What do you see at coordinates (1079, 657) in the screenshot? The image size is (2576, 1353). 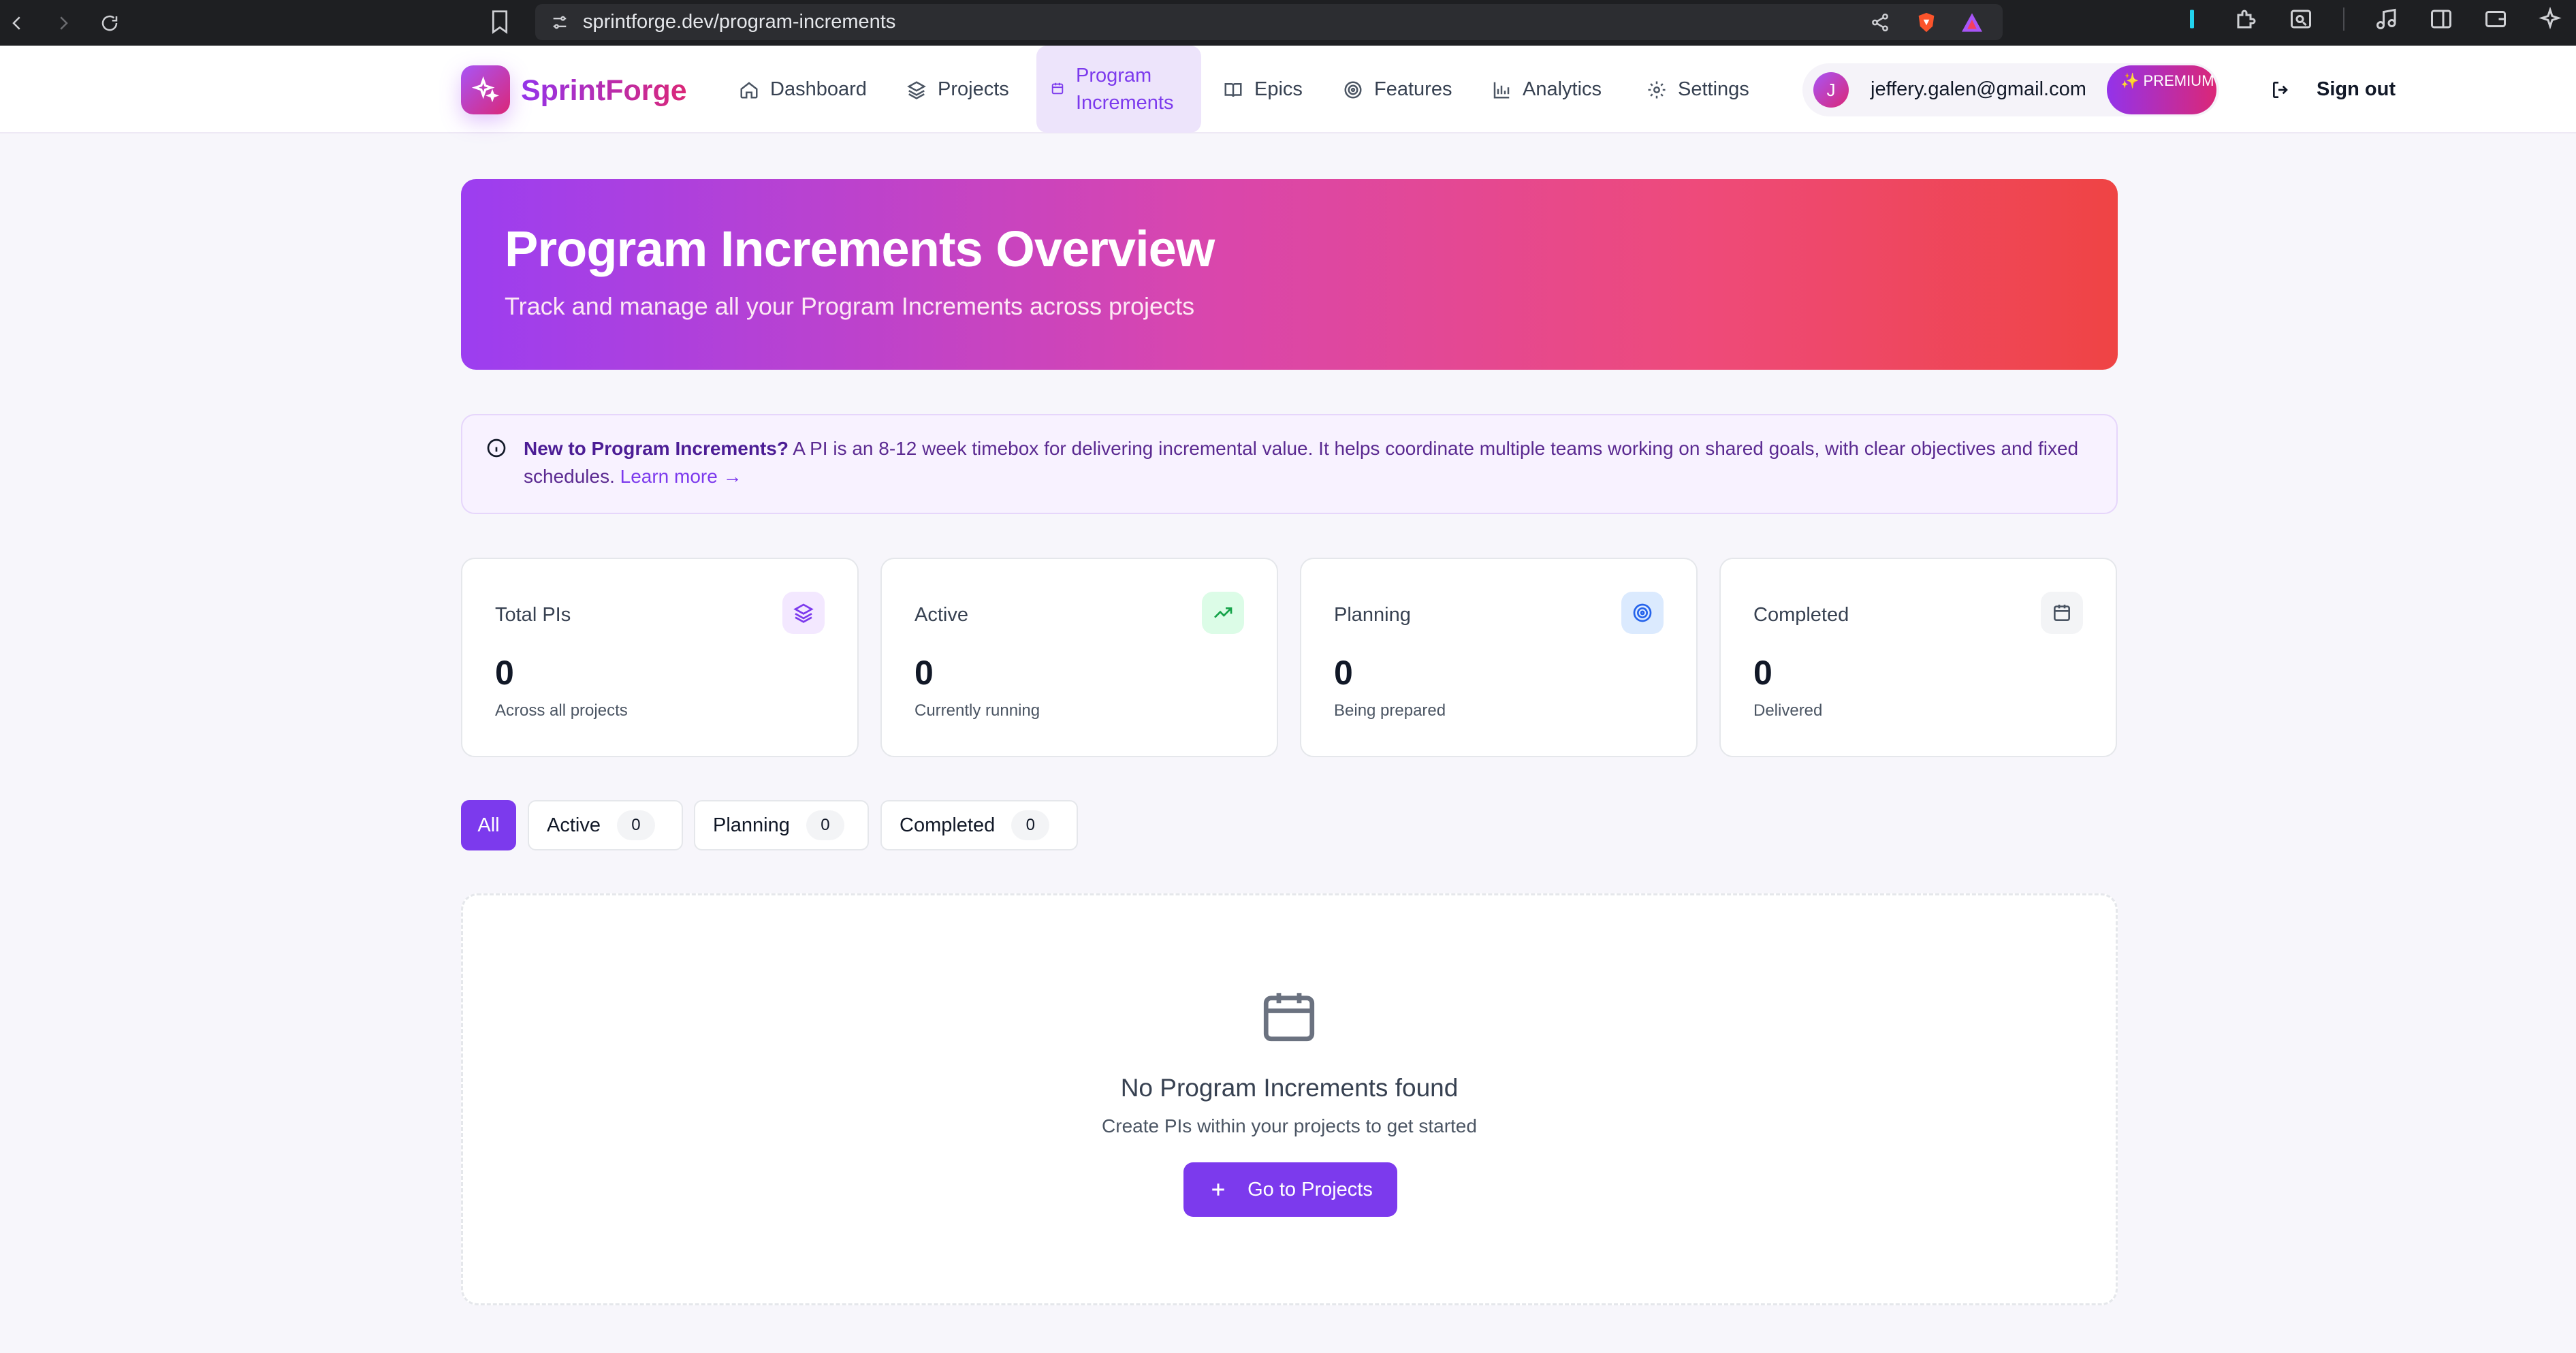 I see `stat-card-active: Active 0 Currently running` at bounding box center [1079, 657].